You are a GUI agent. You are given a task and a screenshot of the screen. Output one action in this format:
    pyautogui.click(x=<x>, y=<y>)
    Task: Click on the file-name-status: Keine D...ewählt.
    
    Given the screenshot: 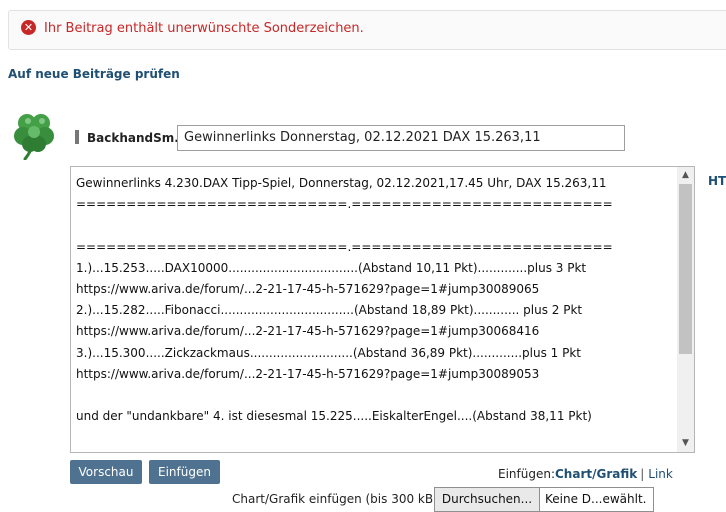 What is the action you would take?
    pyautogui.click(x=597, y=499)
    